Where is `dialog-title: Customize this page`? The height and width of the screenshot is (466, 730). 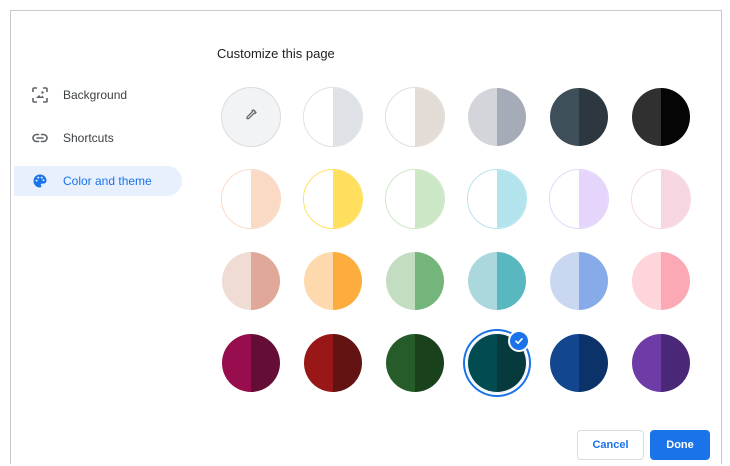 dialog-title: Customize this page is located at coordinates (276, 53).